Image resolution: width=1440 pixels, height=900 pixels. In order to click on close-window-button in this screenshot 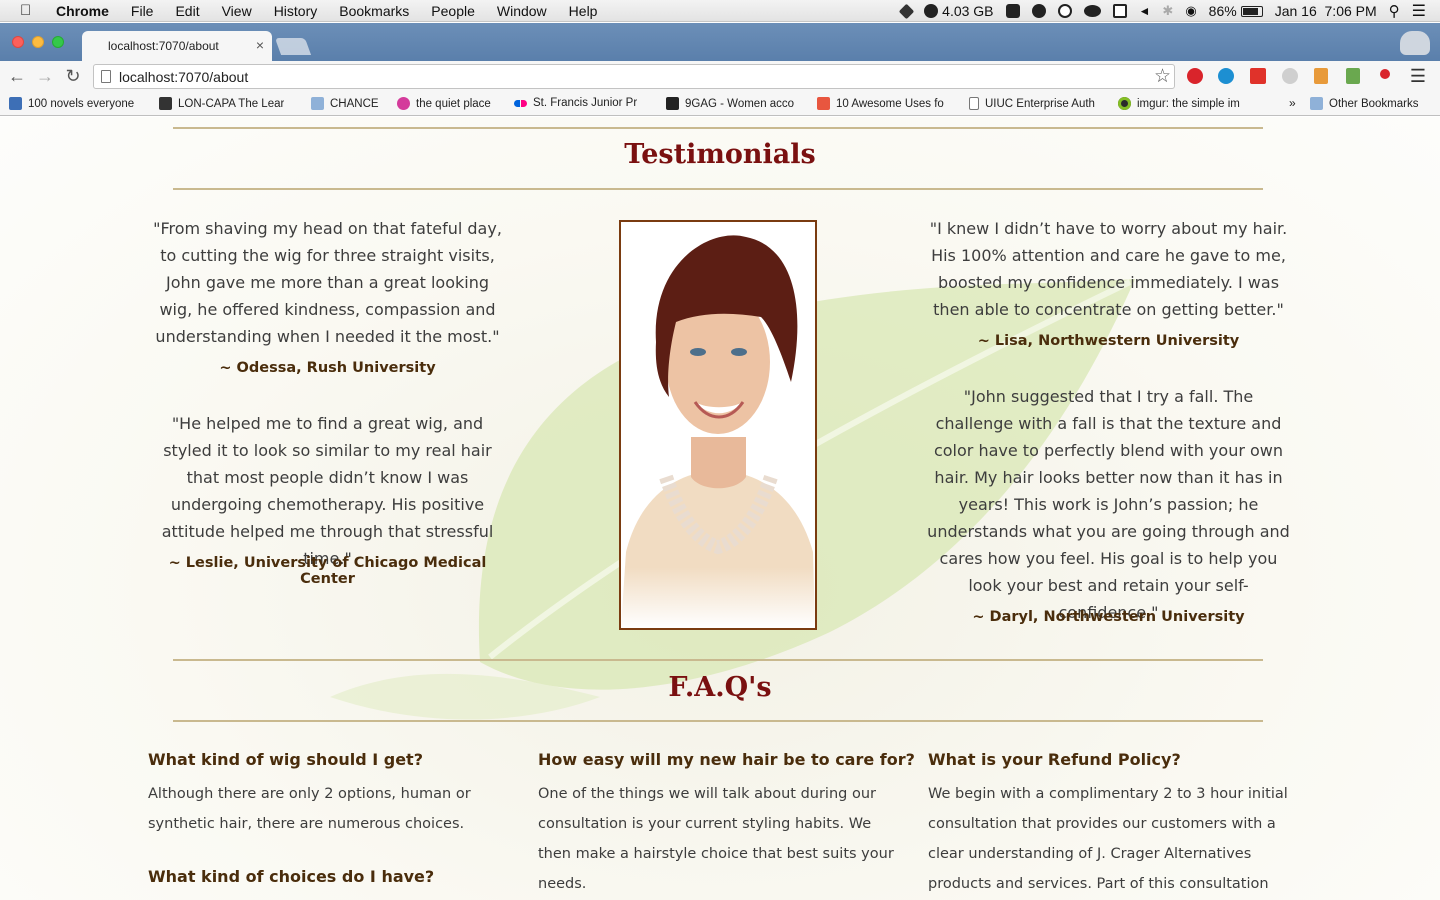, I will do `click(18, 42)`.